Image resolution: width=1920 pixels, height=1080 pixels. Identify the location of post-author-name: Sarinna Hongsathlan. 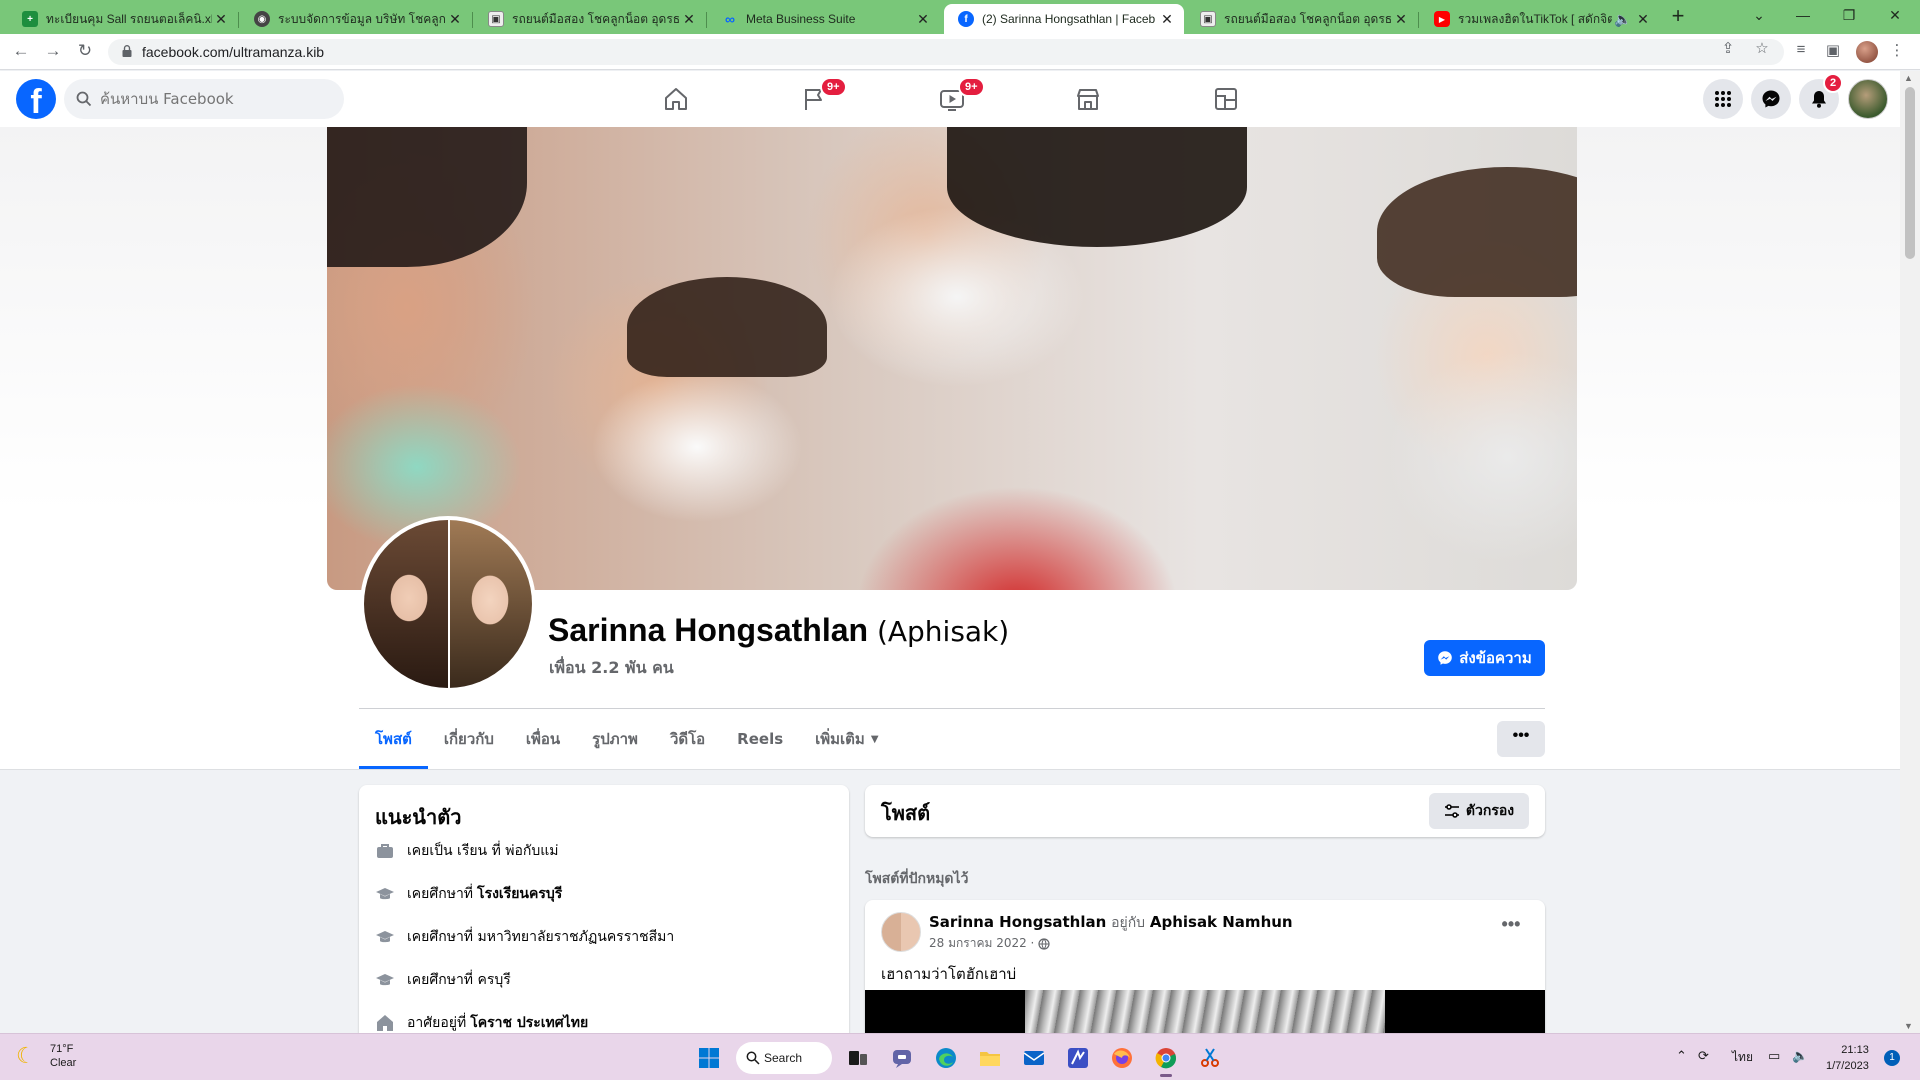
(1017, 922).